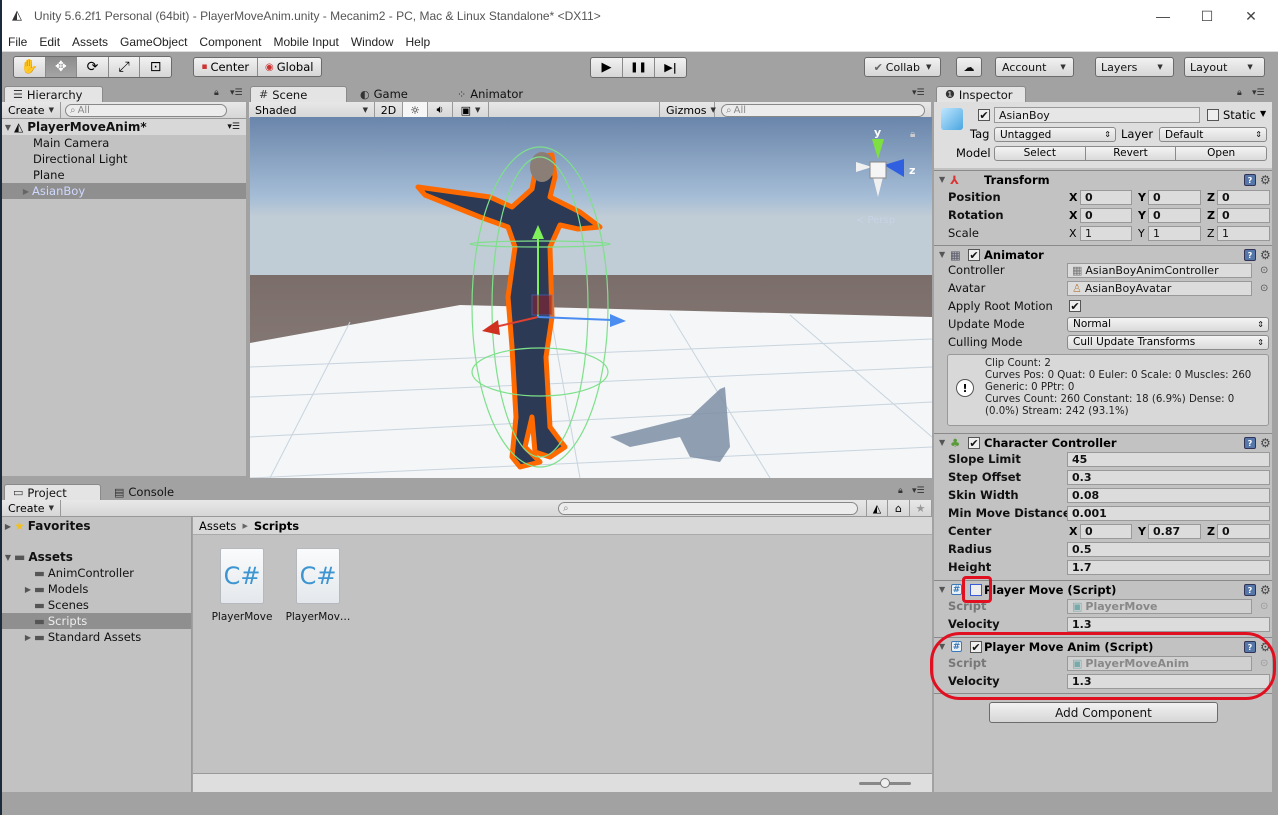 The image size is (1278, 815). What do you see at coordinates (1174, 233) in the screenshot?
I see `scale-y-input: 1` at bounding box center [1174, 233].